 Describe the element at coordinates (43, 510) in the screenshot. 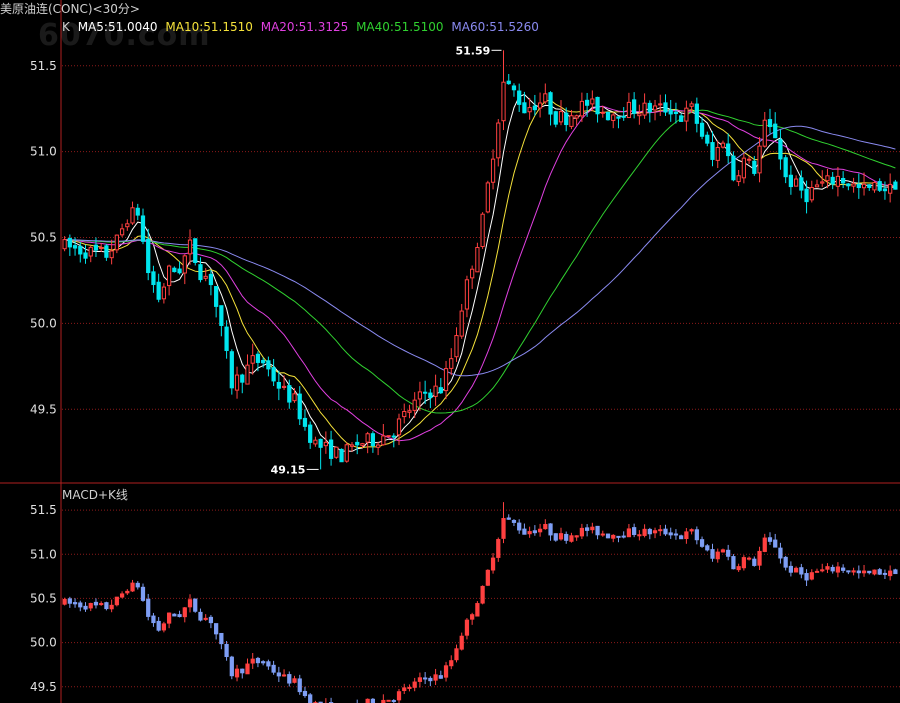

I see `sub-ytick-label: 51.5` at that location.